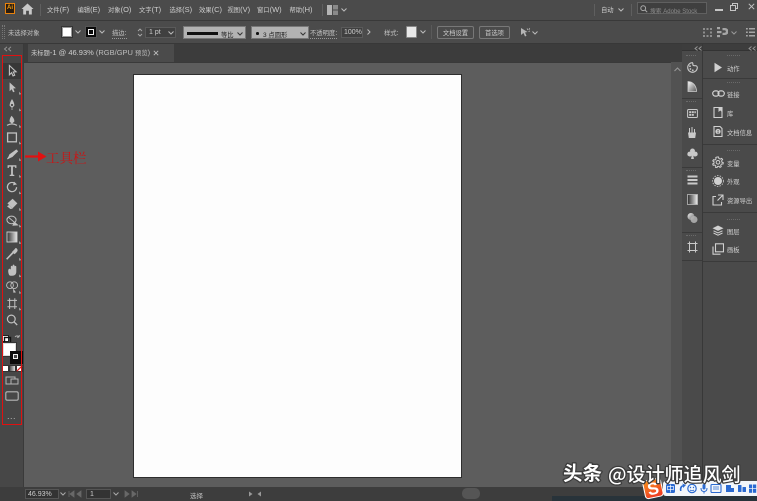 Image resolution: width=757 pixels, height=501 pixels. What do you see at coordinates (582, 471) in the screenshot?
I see `svg-text: 头条` at bounding box center [582, 471].